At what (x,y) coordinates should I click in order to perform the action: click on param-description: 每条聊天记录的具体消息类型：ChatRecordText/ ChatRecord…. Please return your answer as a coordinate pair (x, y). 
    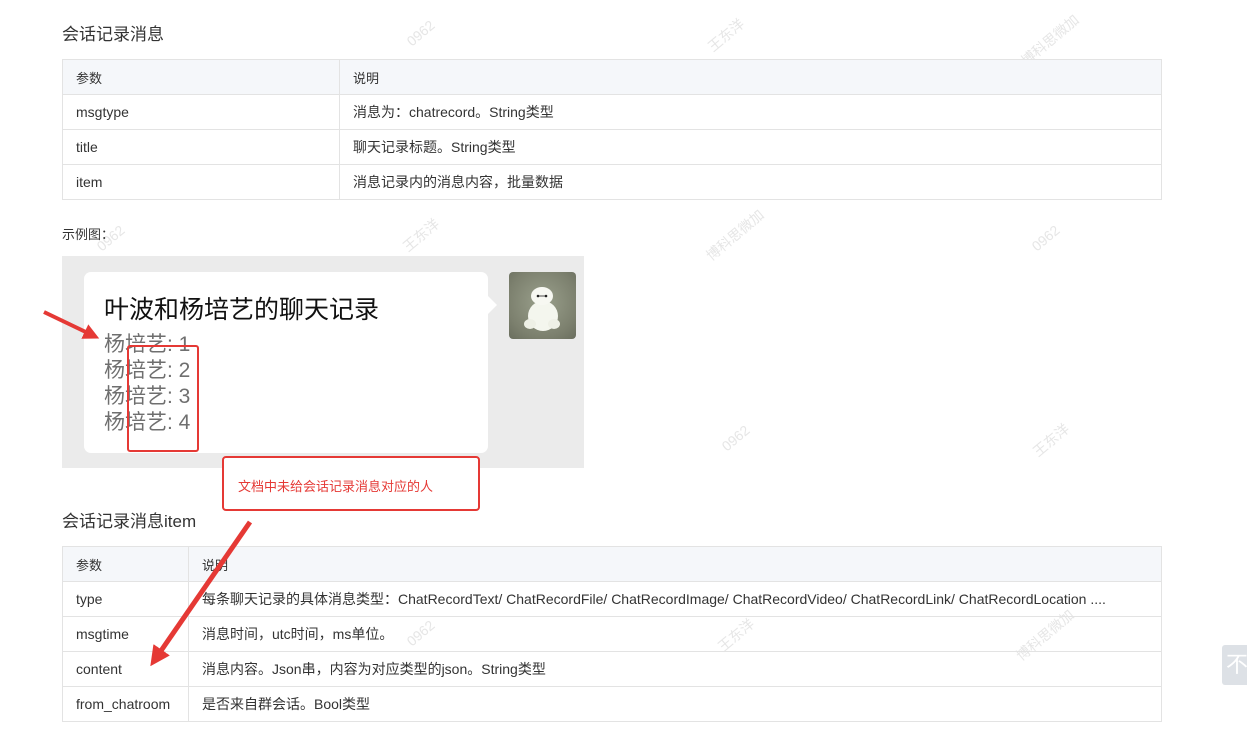
    Looking at the image, I should click on (675, 599).